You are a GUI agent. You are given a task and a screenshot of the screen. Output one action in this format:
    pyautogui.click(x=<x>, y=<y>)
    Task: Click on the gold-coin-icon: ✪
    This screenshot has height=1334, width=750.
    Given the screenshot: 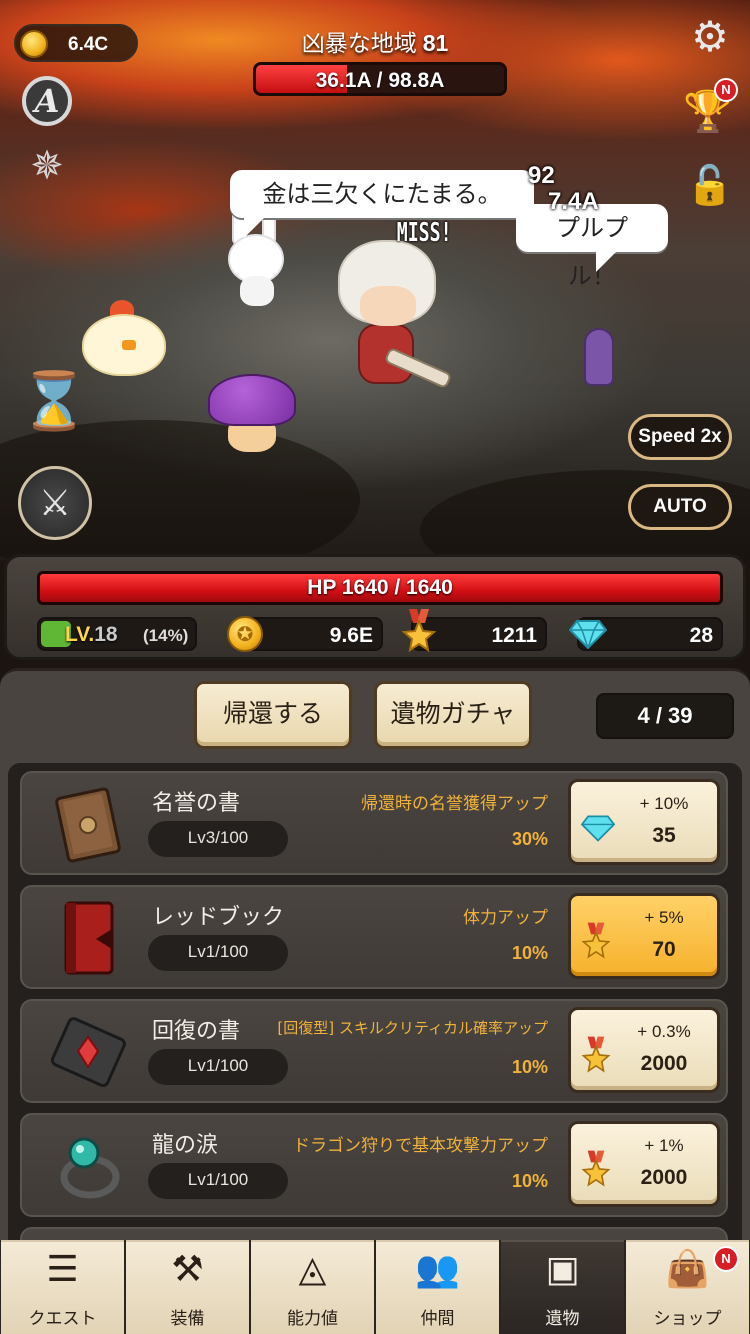 What is the action you would take?
    pyautogui.click(x=245, y=634)
    